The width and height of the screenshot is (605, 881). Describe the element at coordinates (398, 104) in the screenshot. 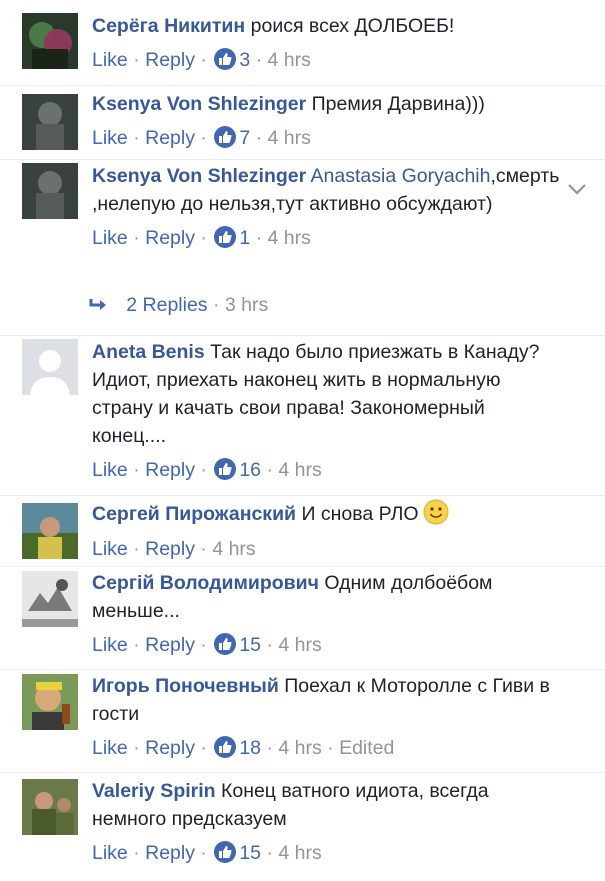

I see `comment-text: Премия Дарвина)))` at that location.